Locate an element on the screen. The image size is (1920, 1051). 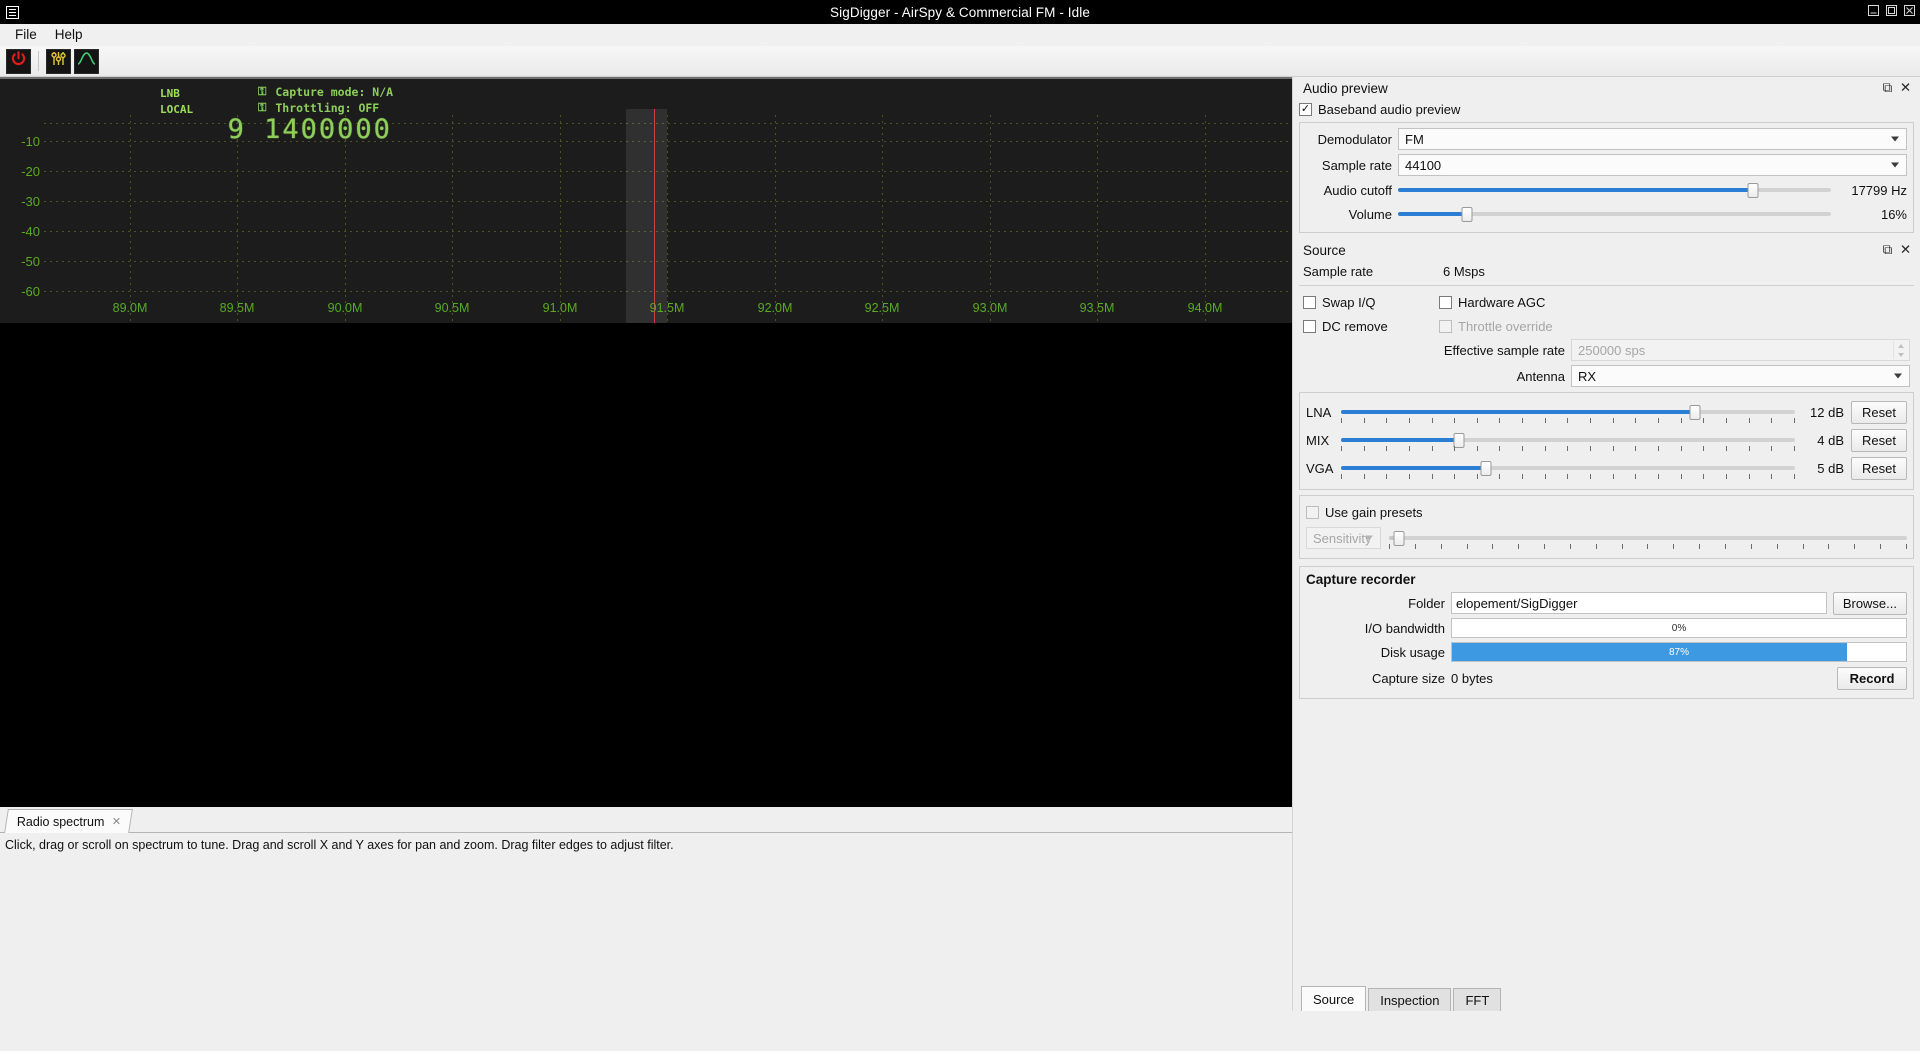
lna-reset-button: Reset is located at coordinates (1879, 412).